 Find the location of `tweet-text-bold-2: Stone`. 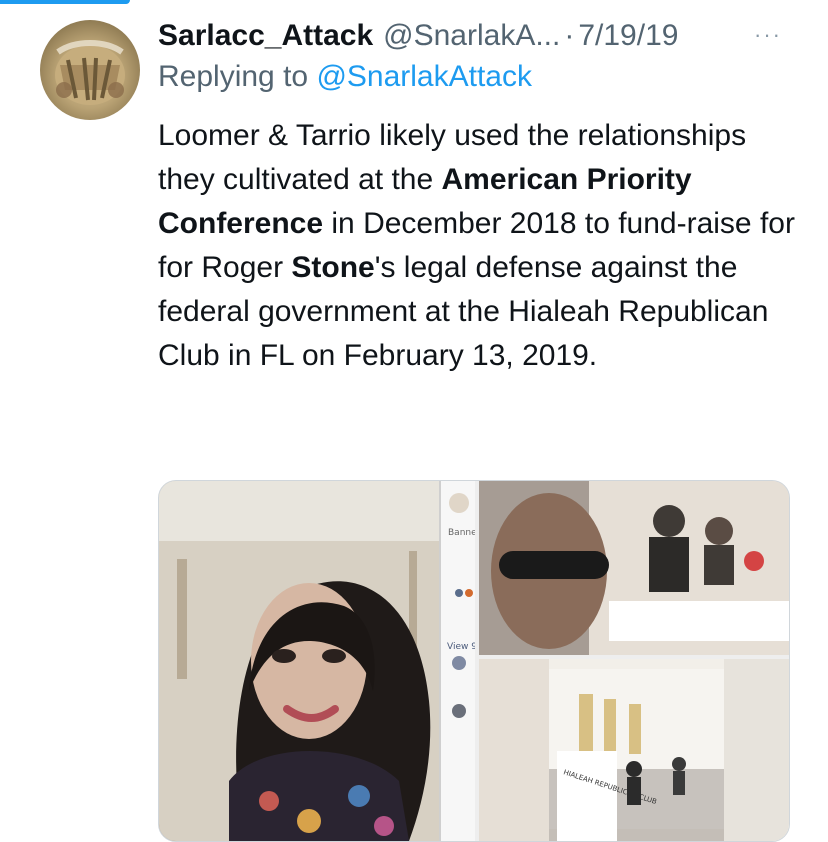

tweet-text-bold-2: Stone is located at coordinates (333, 267).